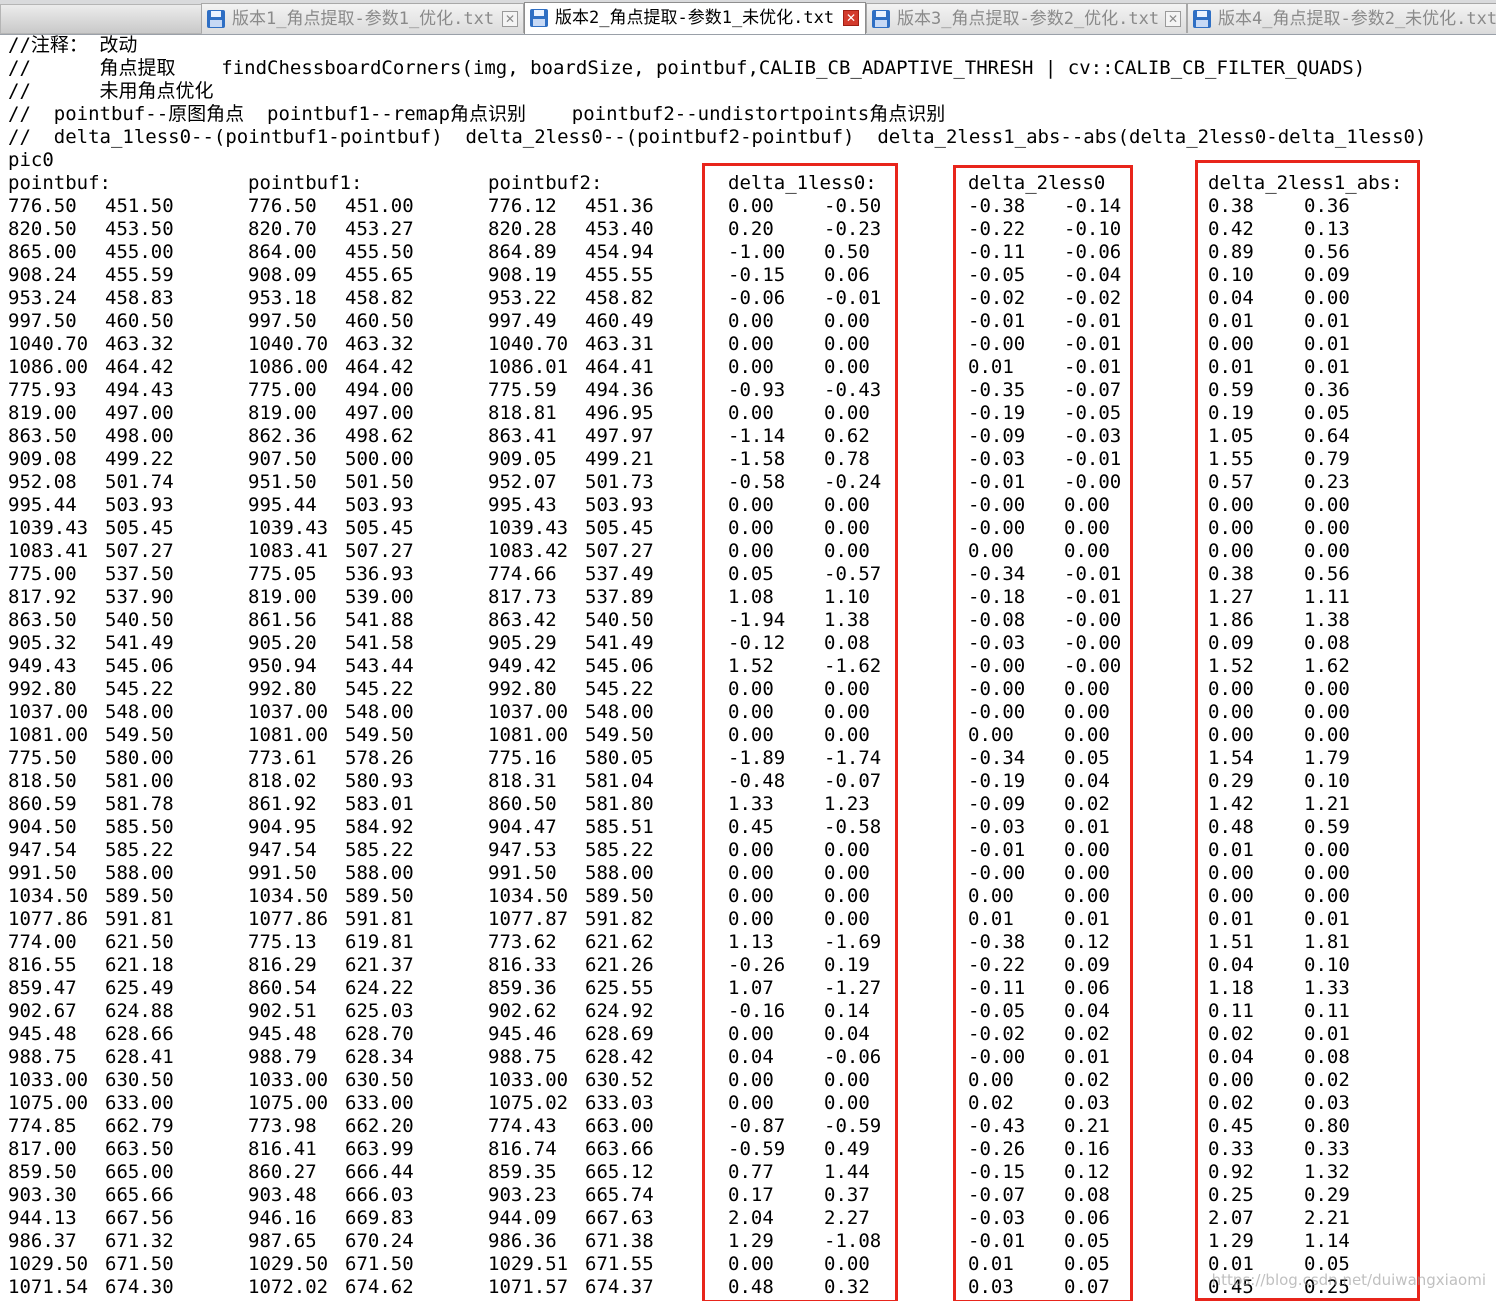  What do you see at coordinates (42, 1034) in the screenshot?
I see `table-cell: 945.48` at bounding box center [42, 1034].